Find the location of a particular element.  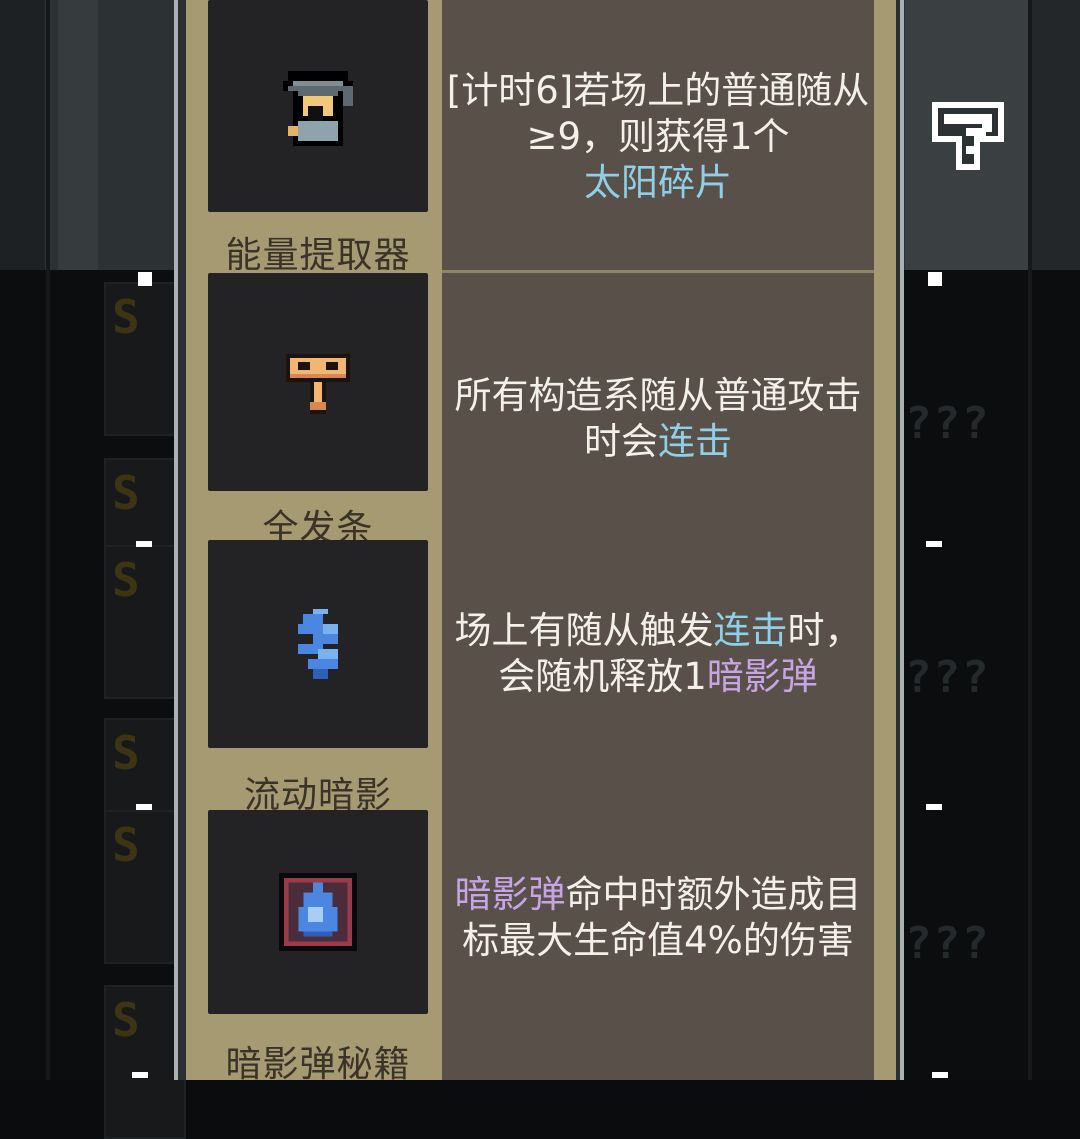

help-button is located at coordinates (968, 138).